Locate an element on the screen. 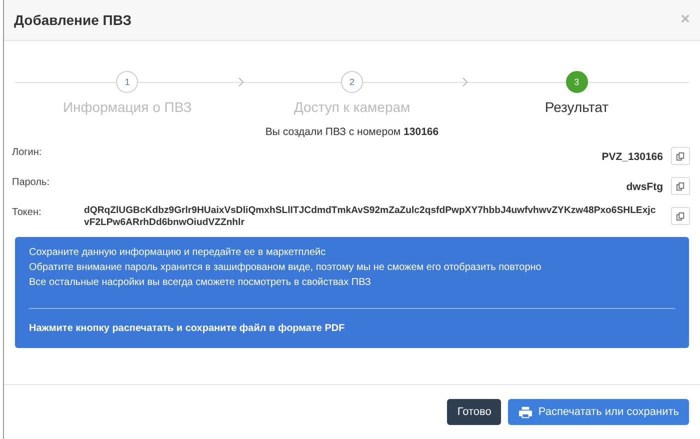 The image size is (700, 439). field-label: Токен: is located at coordinates (27, 212).